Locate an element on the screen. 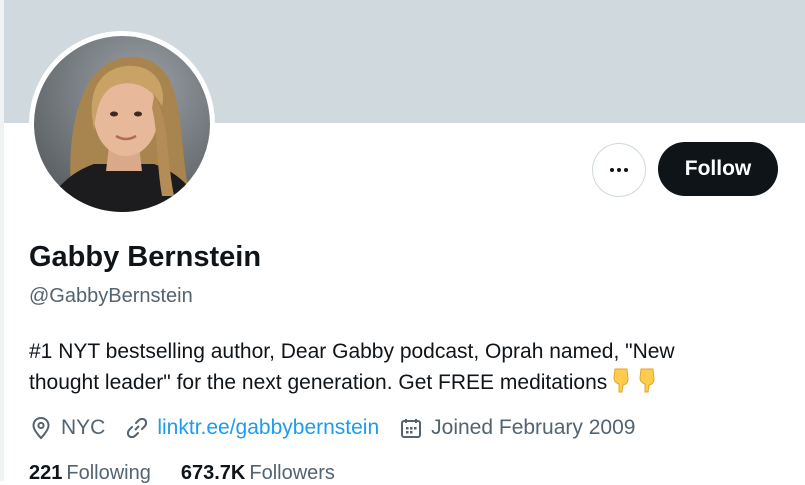 The width and height of the screenshot is (805, 485). avatar-photo-icon is located at coordinates (124, 134).